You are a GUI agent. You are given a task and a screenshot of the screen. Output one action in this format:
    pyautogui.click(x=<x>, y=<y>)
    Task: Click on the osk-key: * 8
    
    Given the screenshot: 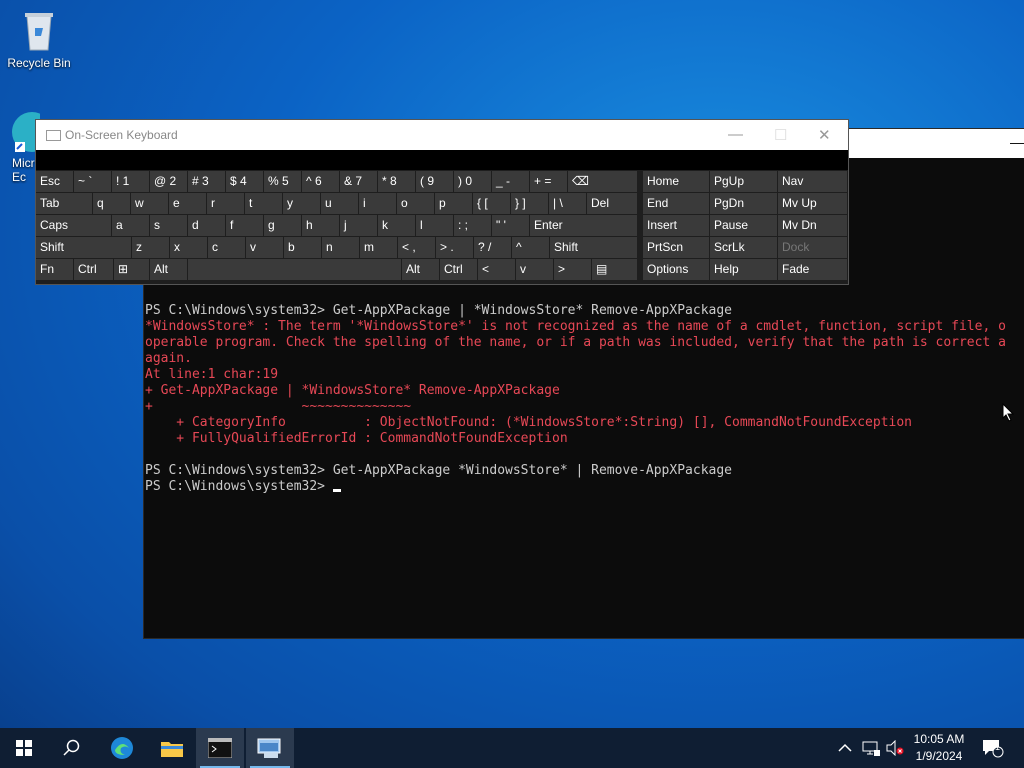 What is the action you would take?
    pyautogui.click(x=397, y=182)
    